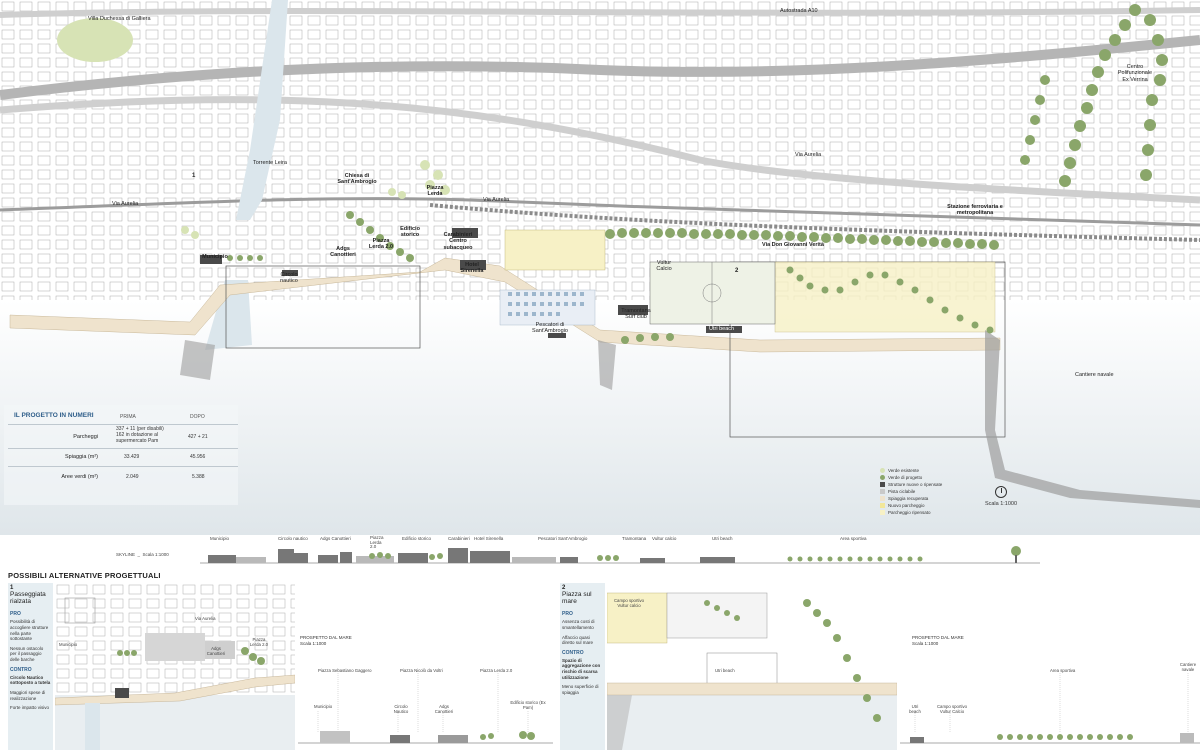  I want to click on label-via-aurelia-2: Via Aurelia, so click(496, 200).